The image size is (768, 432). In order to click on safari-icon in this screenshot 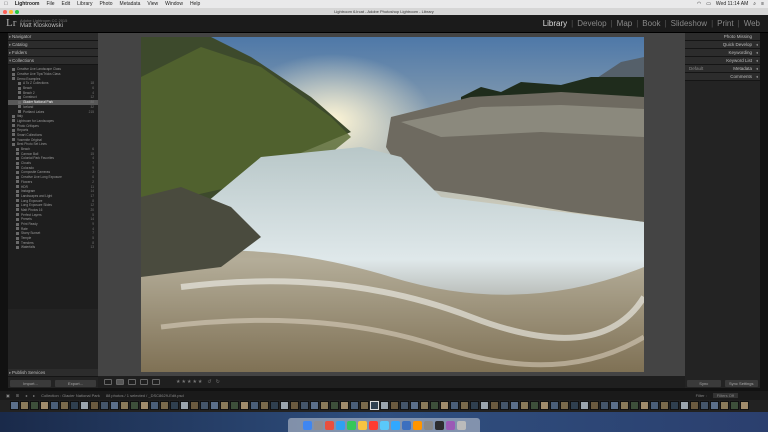, I will do `click(340, 425)`.